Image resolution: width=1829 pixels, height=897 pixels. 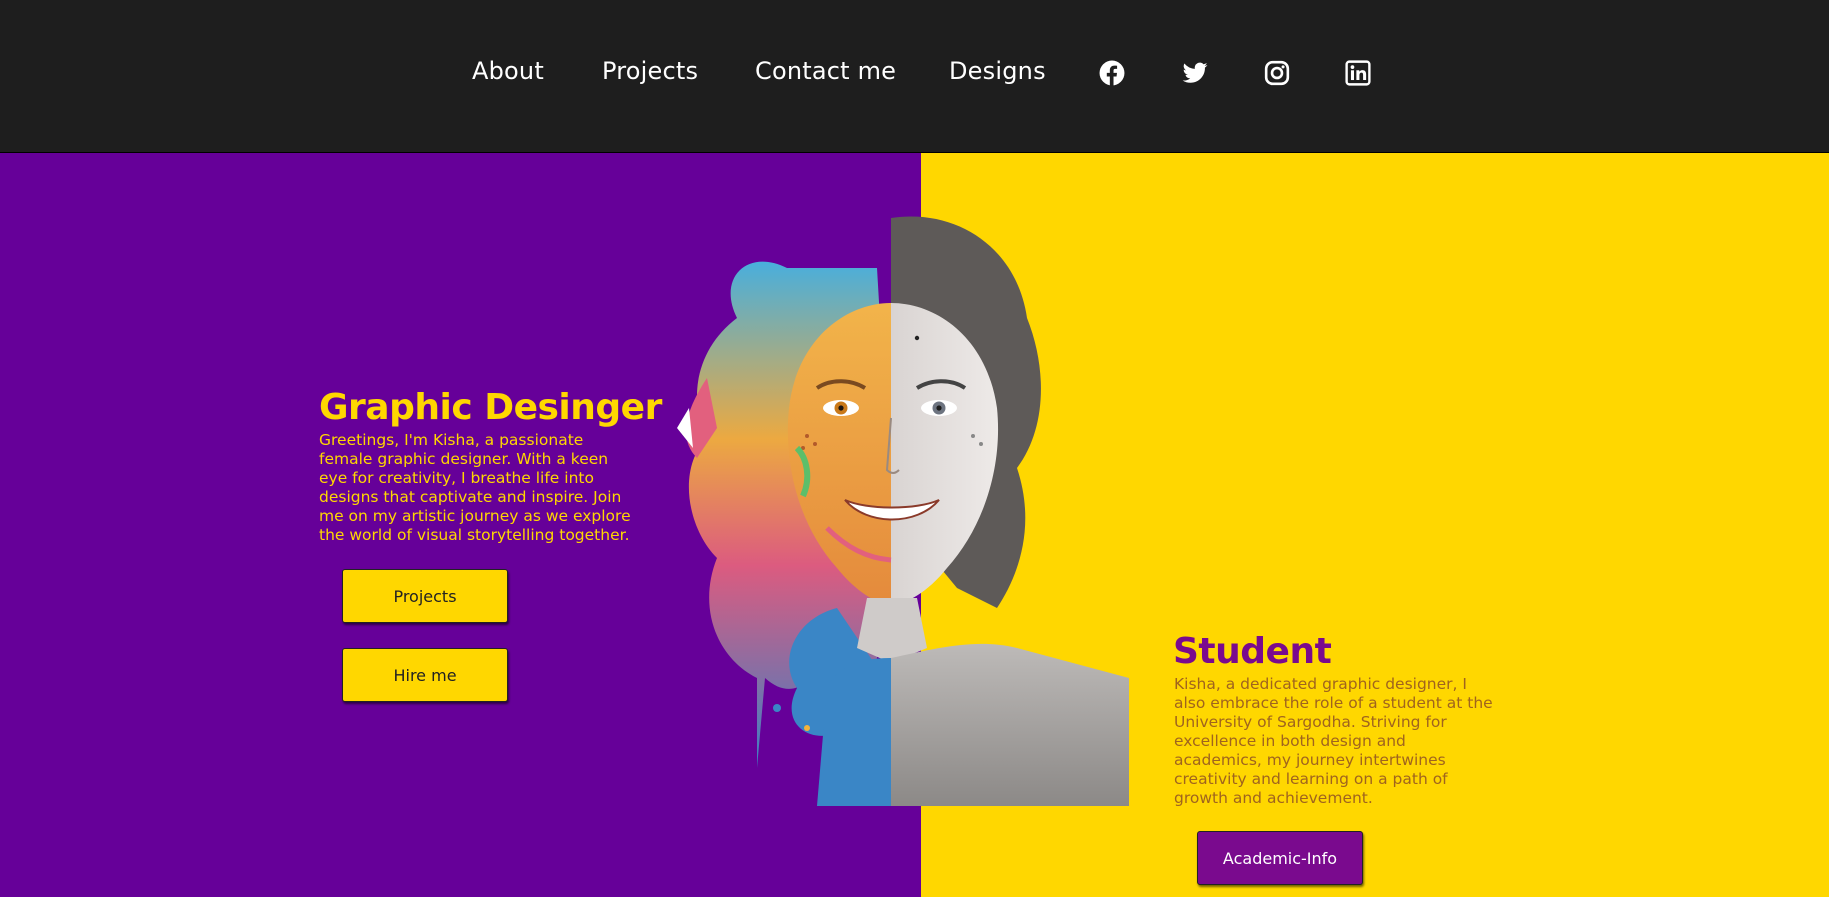 I want to click on twitter-icon, so click(x=1195, y=73).